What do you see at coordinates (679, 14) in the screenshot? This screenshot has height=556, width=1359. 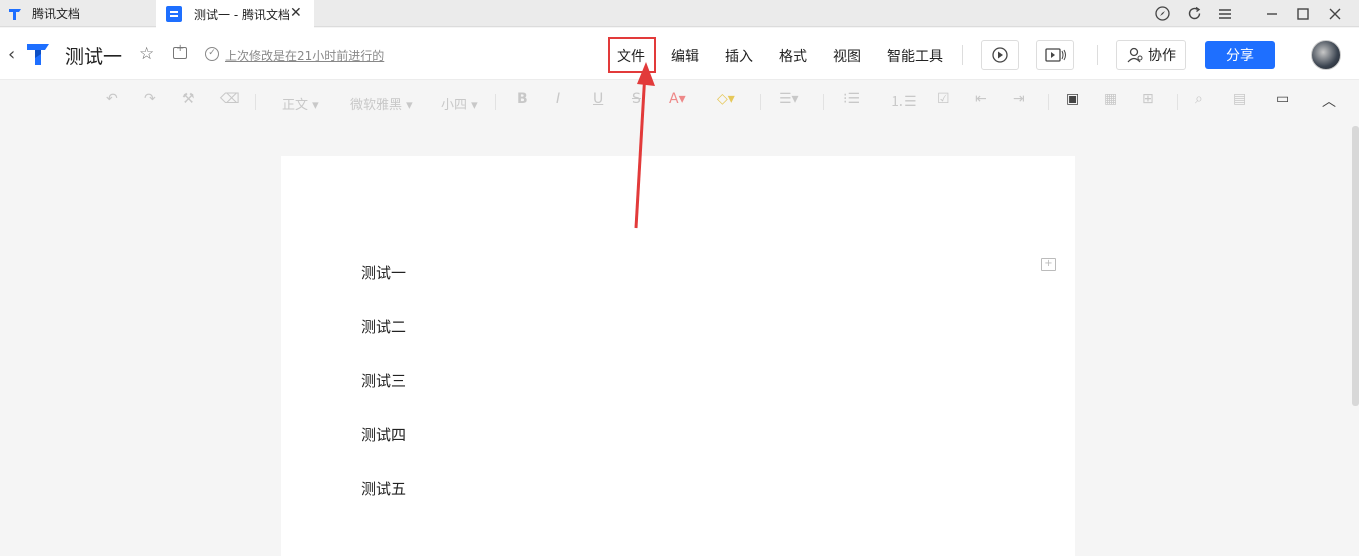 I see `tab-bar: 腾讯文档 测试一 - 腾讯文档 ✕` at bounding box center [679, 14].